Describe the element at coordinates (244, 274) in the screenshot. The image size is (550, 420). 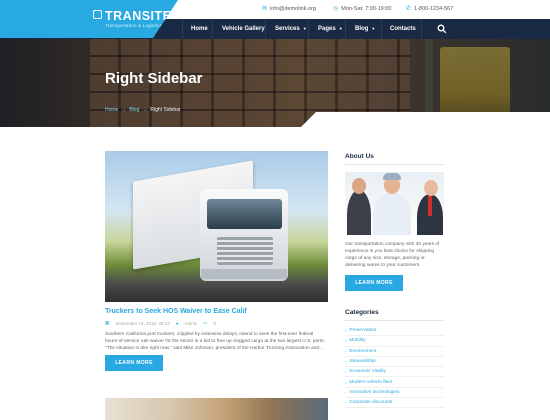
I see `truck-bumper-shape` at that location.